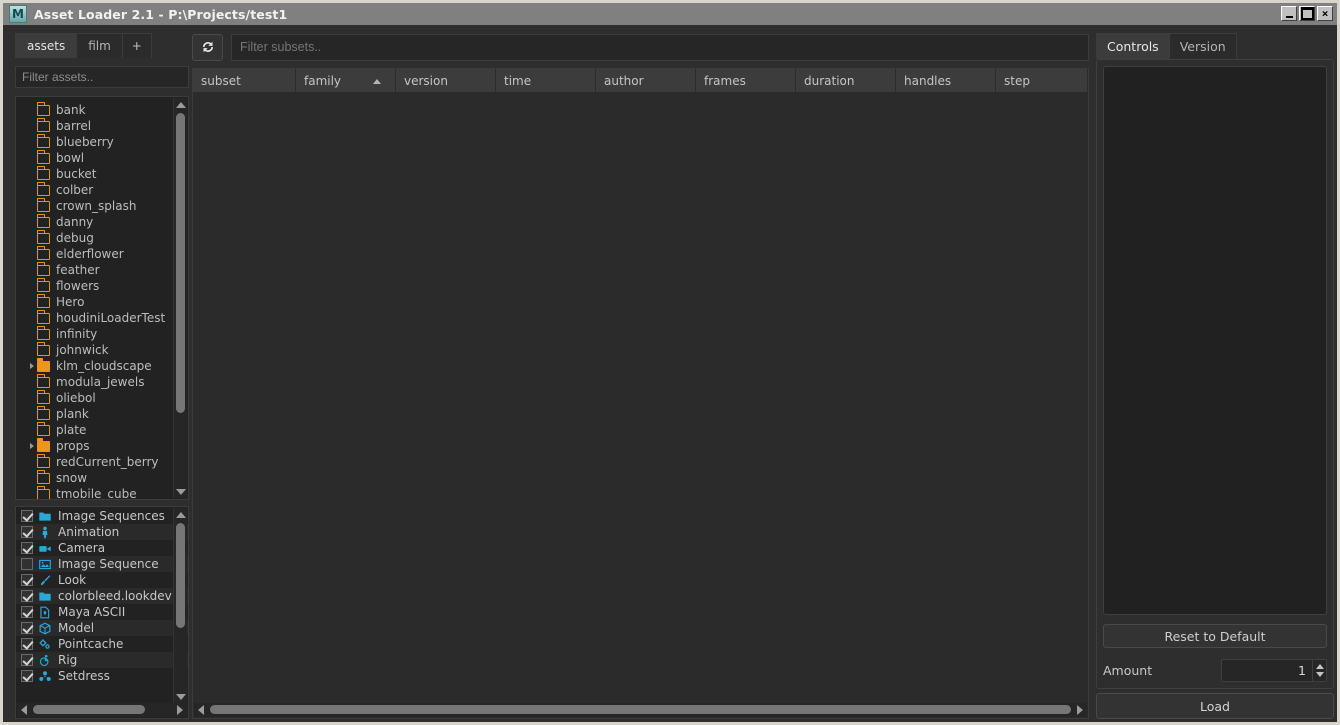  What do you see at coordinates (546, 80) in the screenshot?
I see `column-header-time: time` at bounding box center [546, 80].